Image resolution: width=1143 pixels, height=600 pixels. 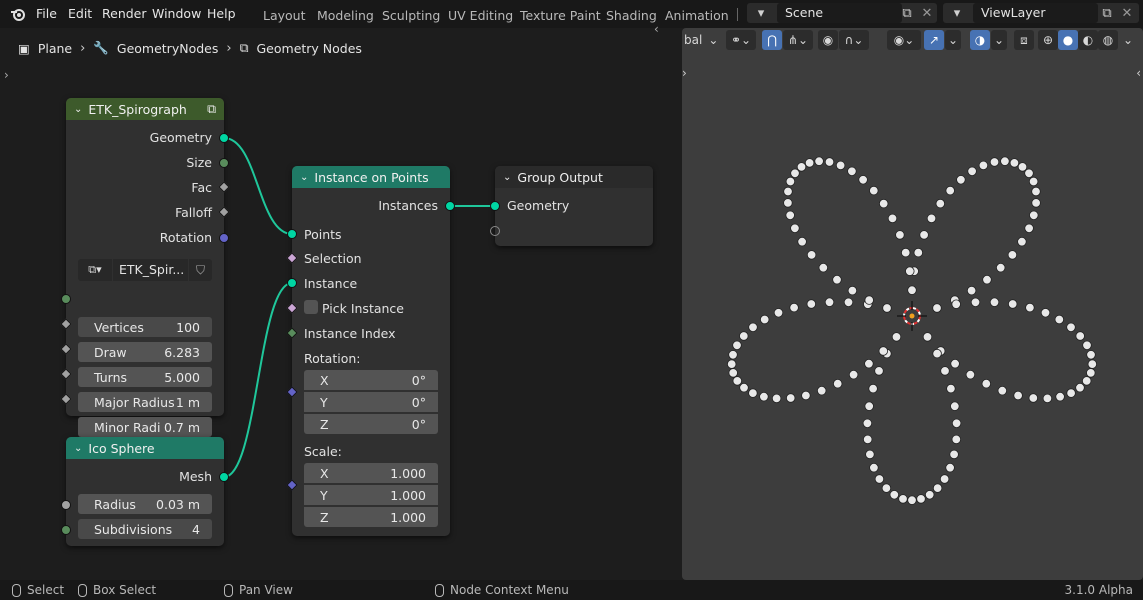 What do you see at coordinates (80, 13) in the screenshot?
I see `menu-edit: Edit` at bounding box center [80, 13].